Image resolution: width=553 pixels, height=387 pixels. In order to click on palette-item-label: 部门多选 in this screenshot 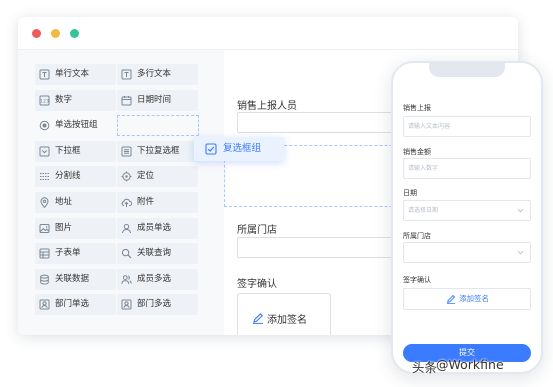, I will do `click(154, 304)`.